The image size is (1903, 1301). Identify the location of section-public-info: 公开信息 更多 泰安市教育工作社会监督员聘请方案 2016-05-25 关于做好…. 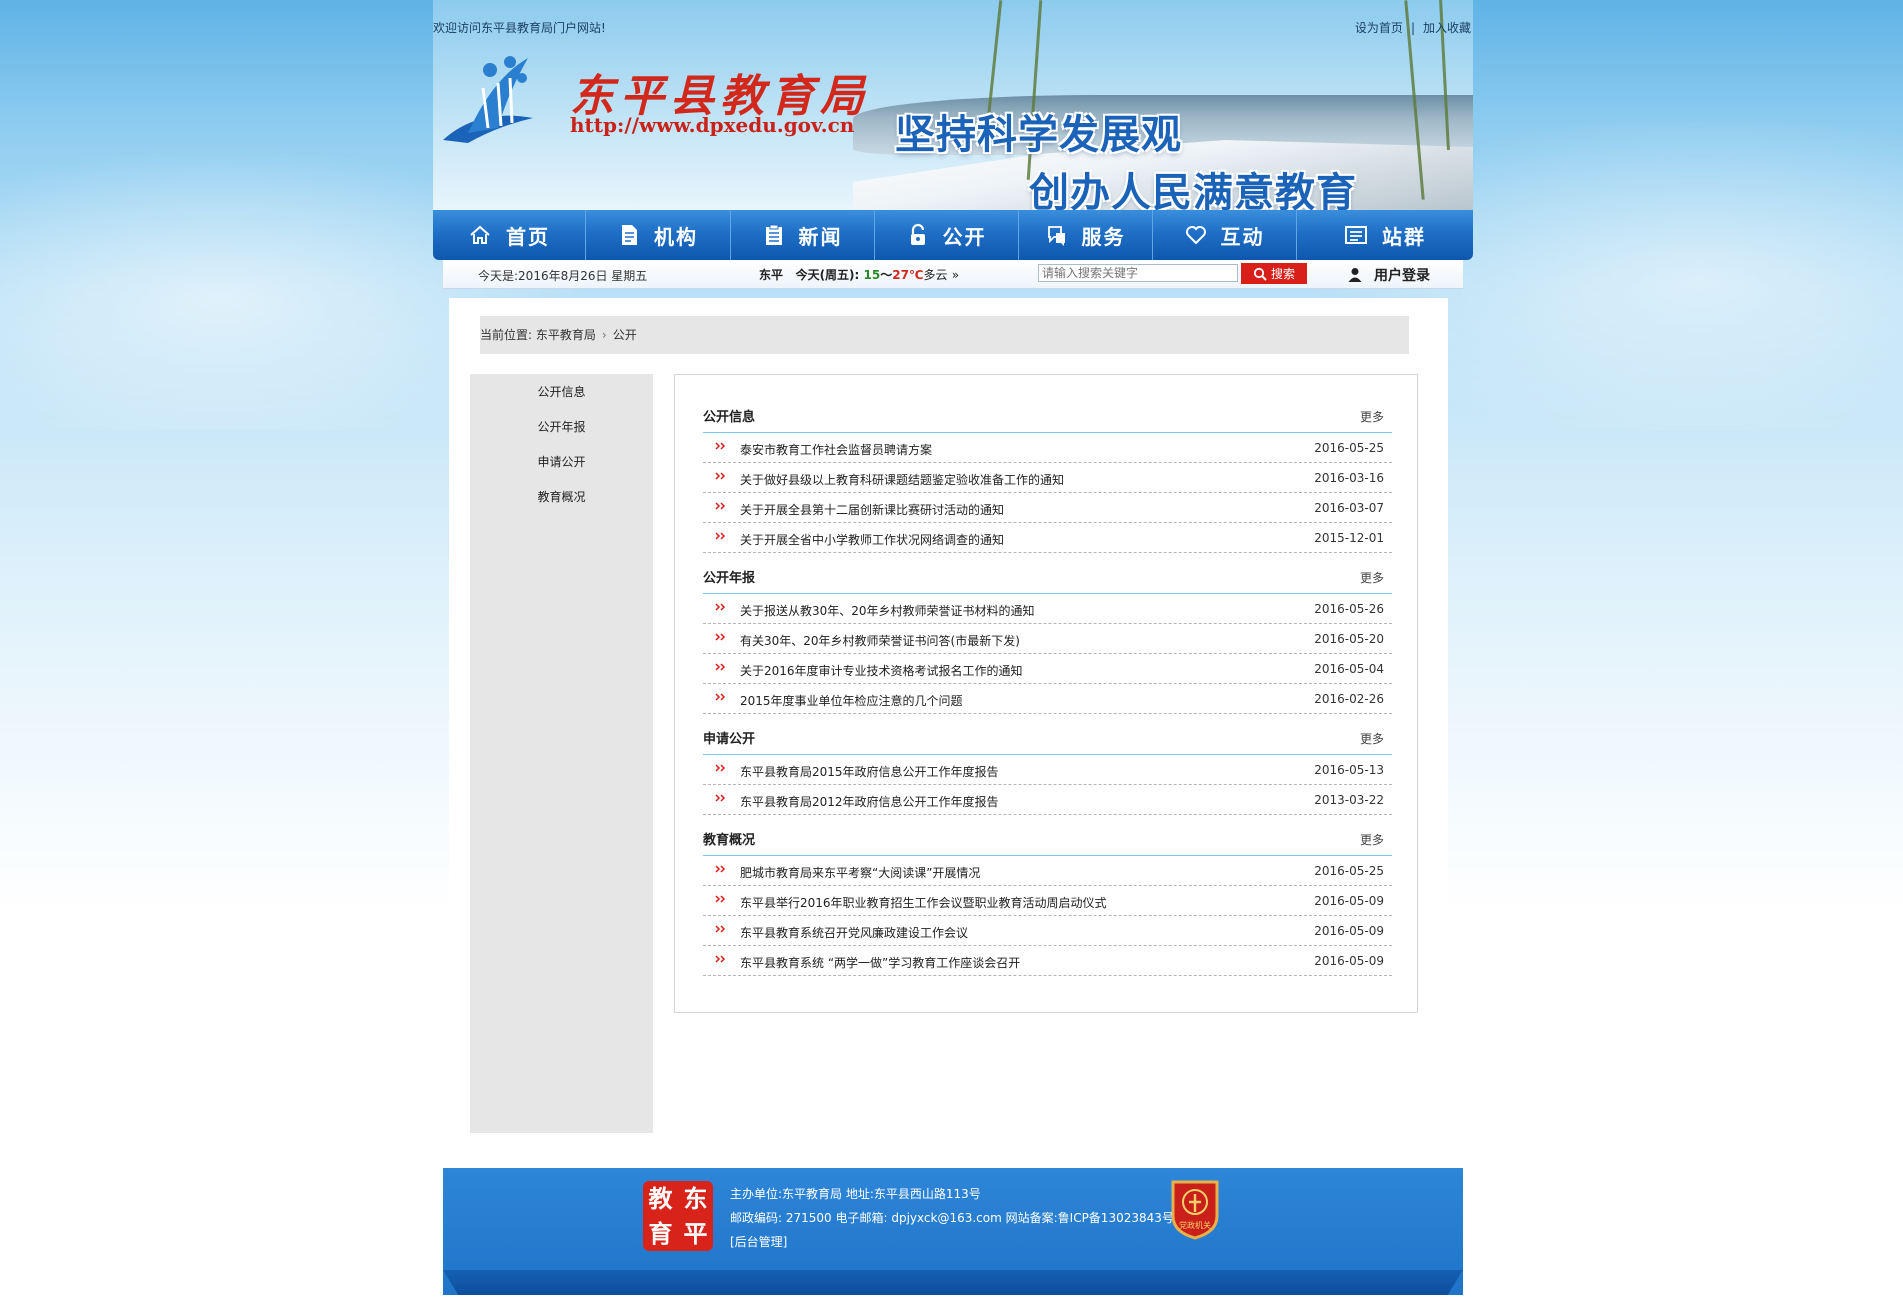
(1047, 475).